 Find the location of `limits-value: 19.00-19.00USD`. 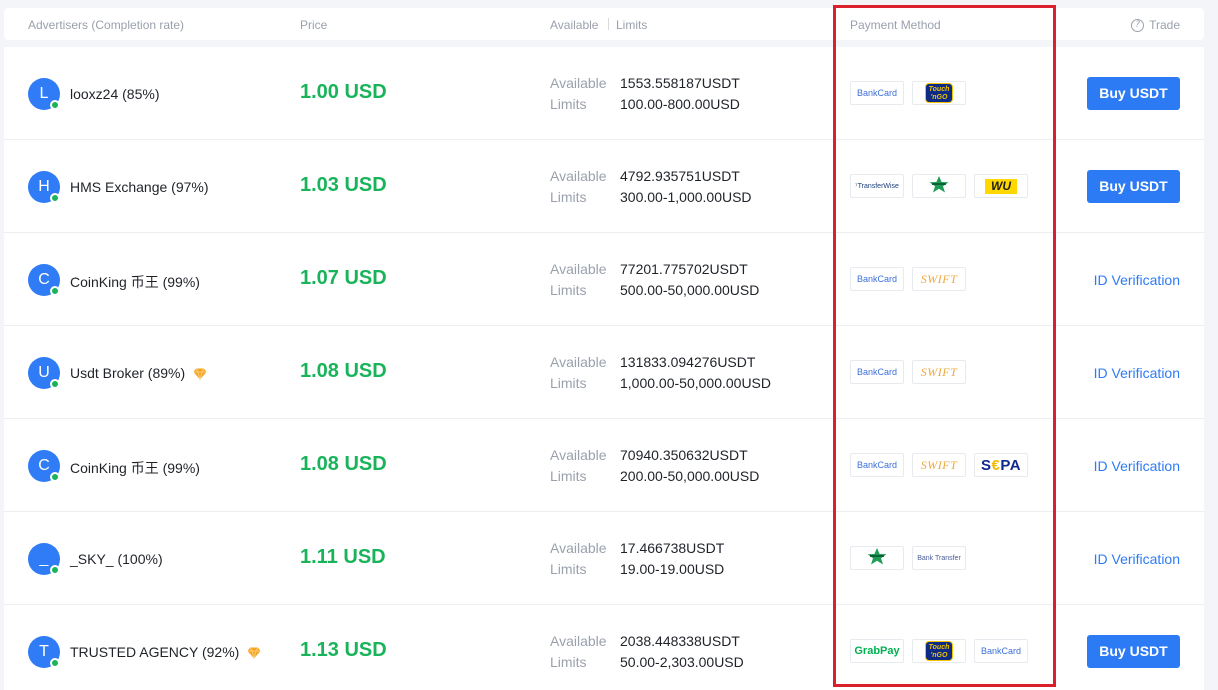

limits-value: 19.00-19.00USD is located at coordinates (672, 569).